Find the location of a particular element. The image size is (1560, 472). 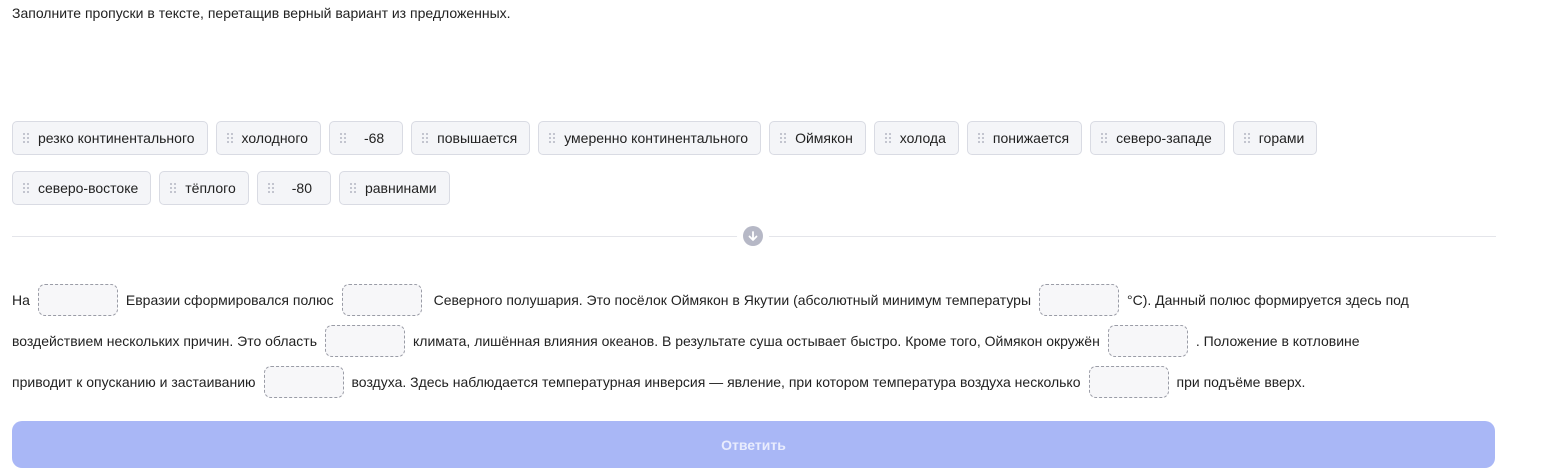

option-chip: северо-востоке is located at coordinates (82, 188).